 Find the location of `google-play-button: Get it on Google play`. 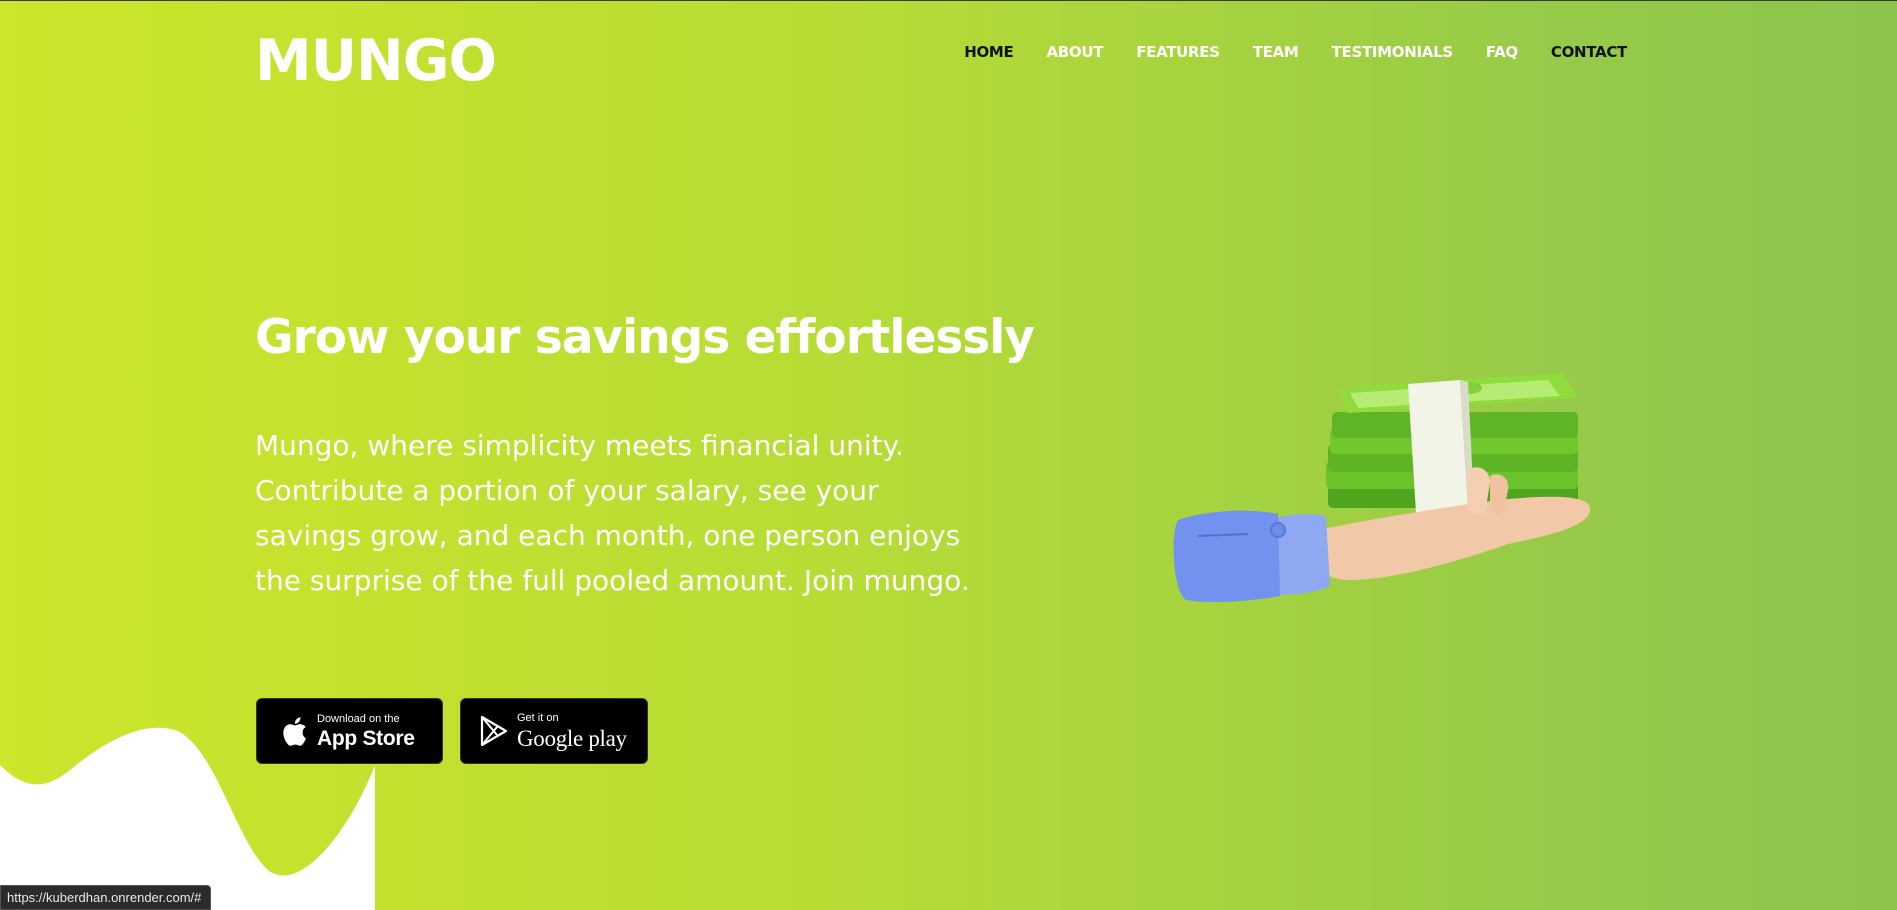

google-play-button: Get it on Google play is located at coordinates (554, 731).